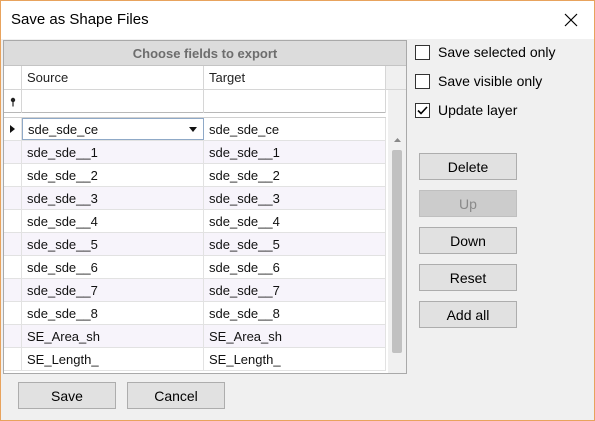  Describe the element at coordinates (295, 152) in the screenshot. I see `target-cell: sde_sde__1` at that location.